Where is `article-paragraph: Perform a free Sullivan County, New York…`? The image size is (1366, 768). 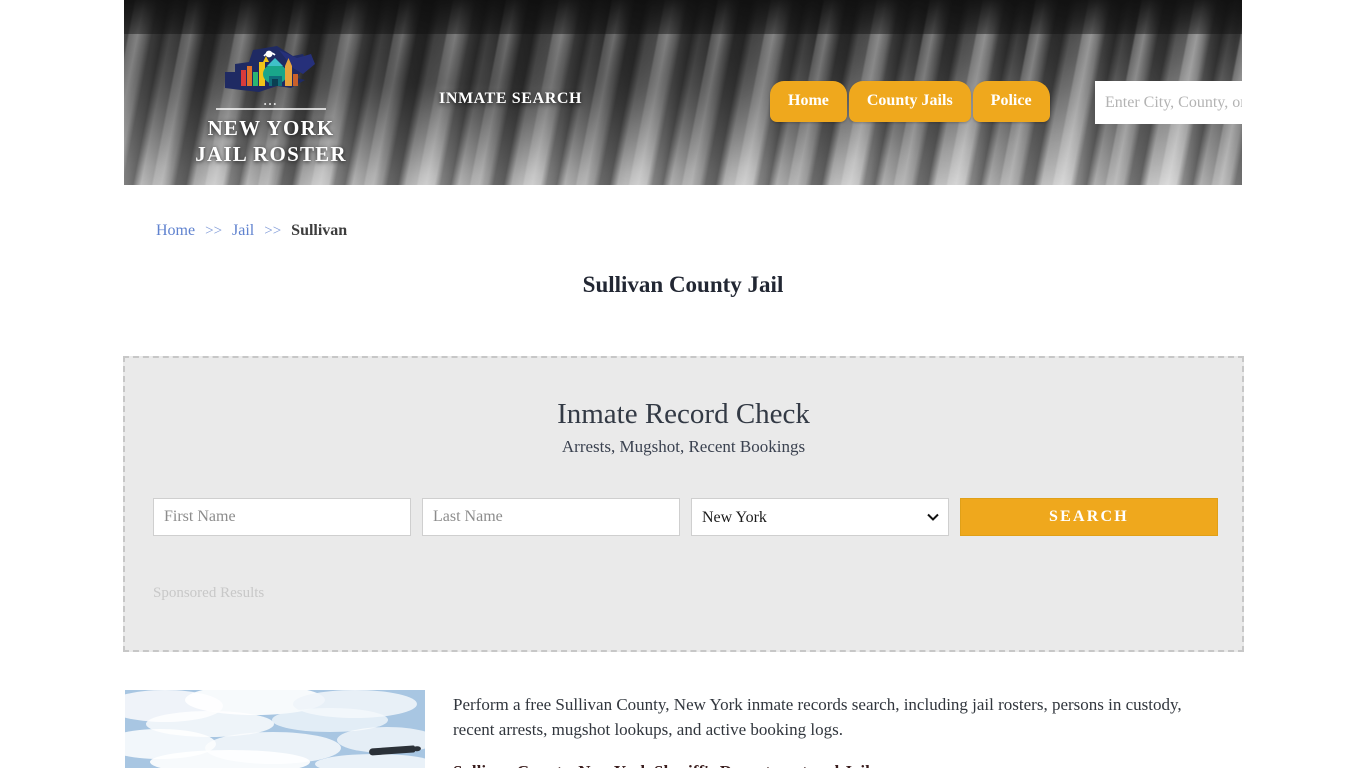 article-paragraph: Perform a free Sullivan County, New York… is located at coordinates (817, 717).